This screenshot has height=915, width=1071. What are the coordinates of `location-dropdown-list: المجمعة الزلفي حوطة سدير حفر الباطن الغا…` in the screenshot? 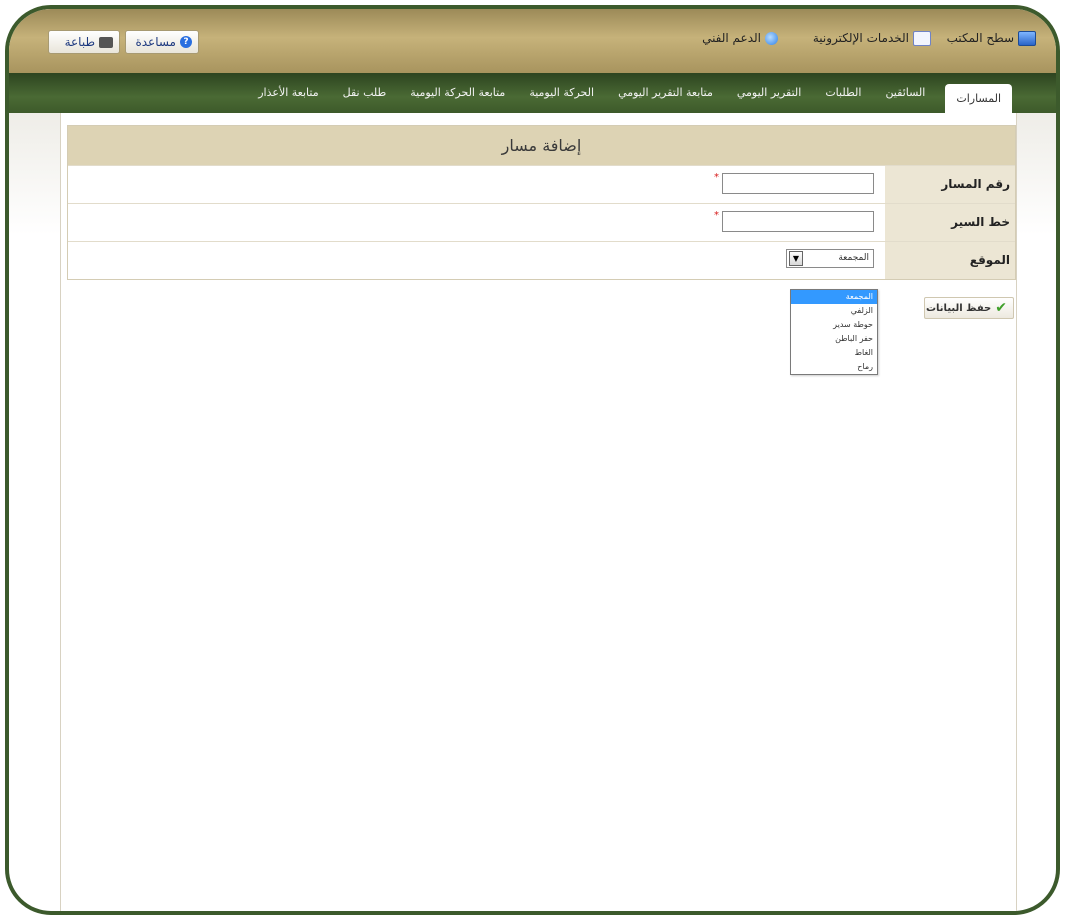 It's located at (834, 332).